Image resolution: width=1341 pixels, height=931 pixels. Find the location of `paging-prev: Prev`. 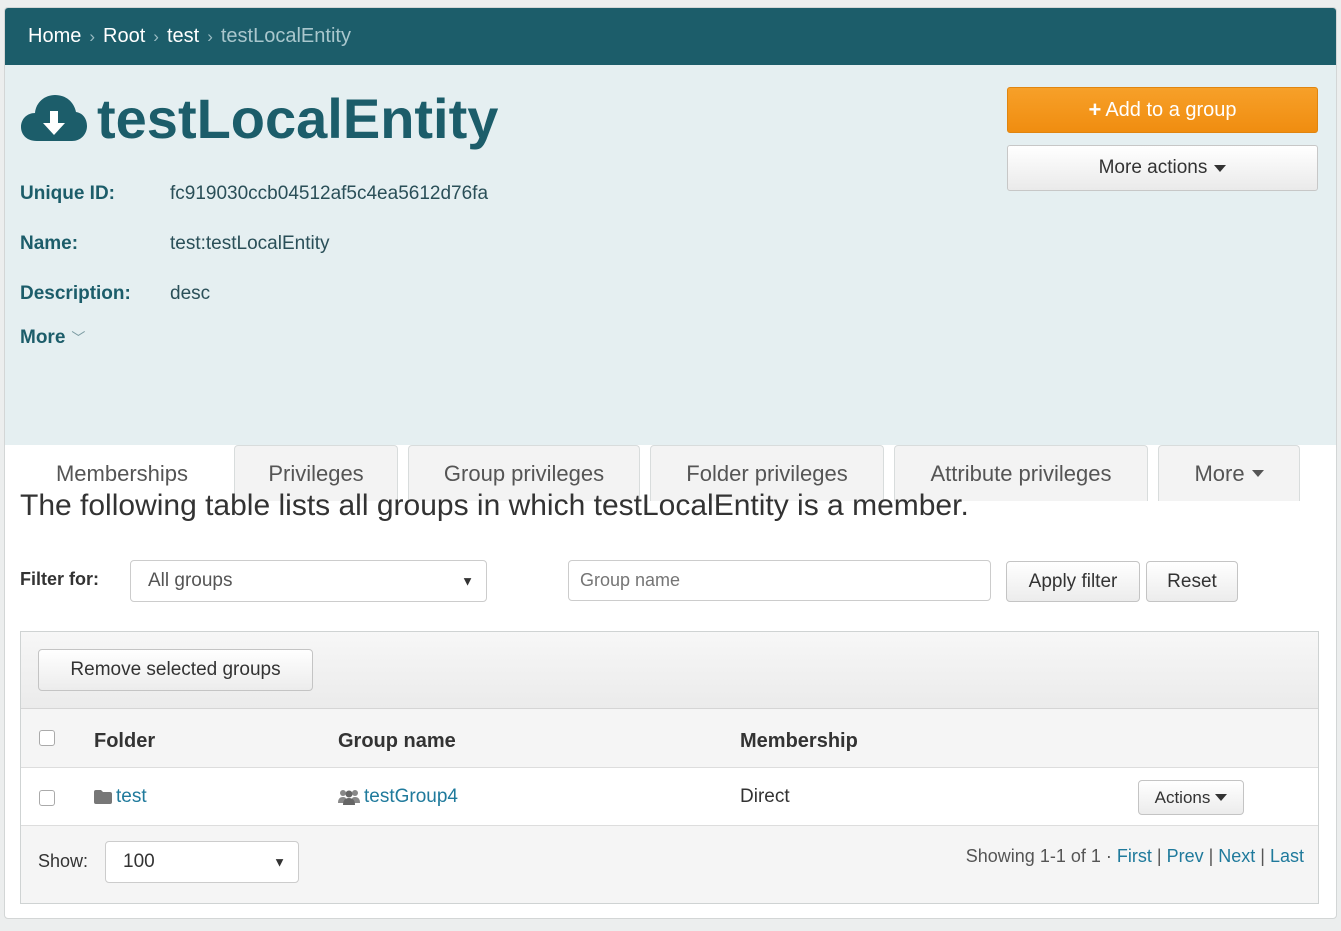

paging-prev: Prev is located at coordinates (1185, 856).